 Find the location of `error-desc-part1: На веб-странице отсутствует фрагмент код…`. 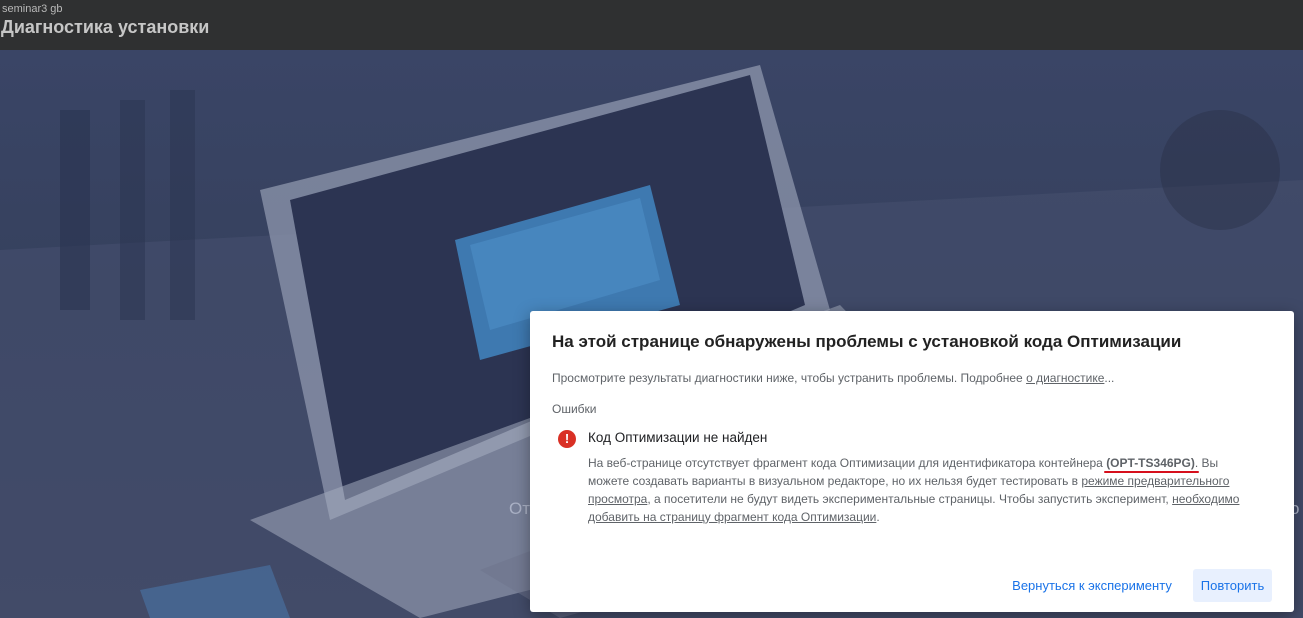

error-desc-part1: На веб-странице отсутствует фрагмент код… is located at coordinates (847, 463).